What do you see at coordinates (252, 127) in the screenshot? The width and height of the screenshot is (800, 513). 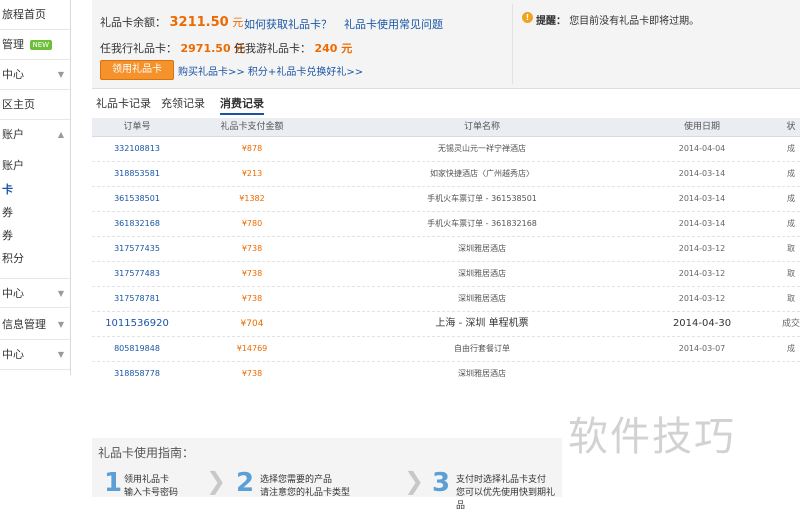 I see `col-amount: 礼品卡支付金额` at bounding box center [252, 127].